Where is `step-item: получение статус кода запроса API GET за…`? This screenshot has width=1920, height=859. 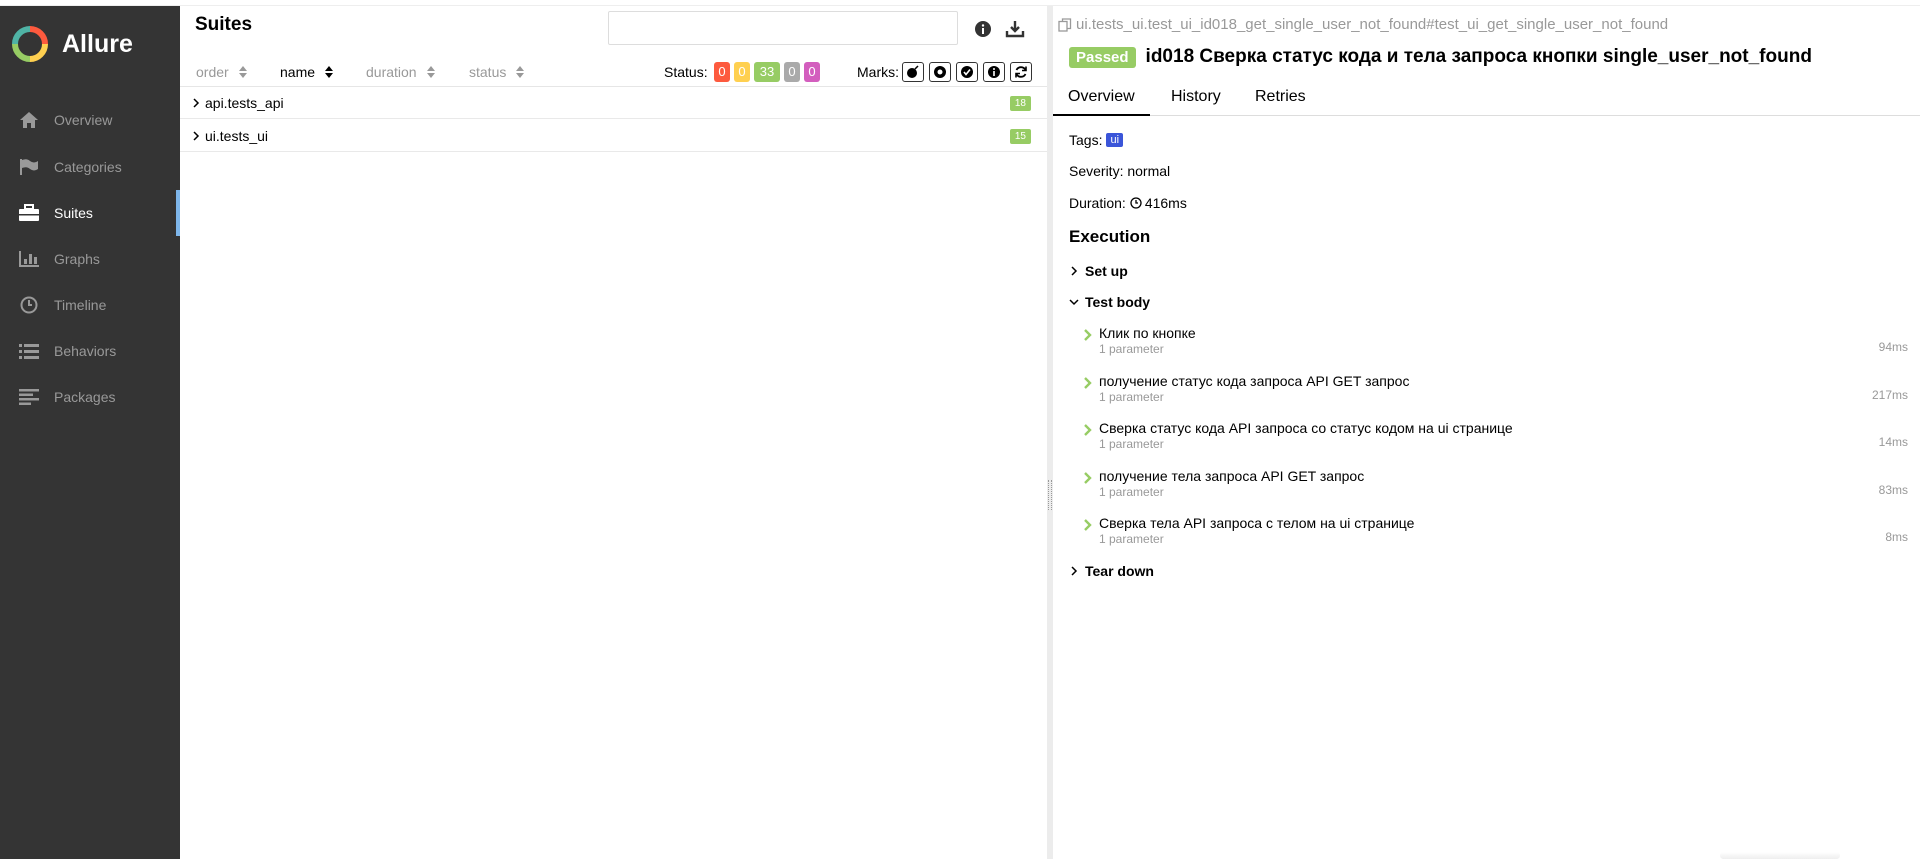
step-item: получение статус кода запроса API GET за… is located at coordinates (1495, 395).